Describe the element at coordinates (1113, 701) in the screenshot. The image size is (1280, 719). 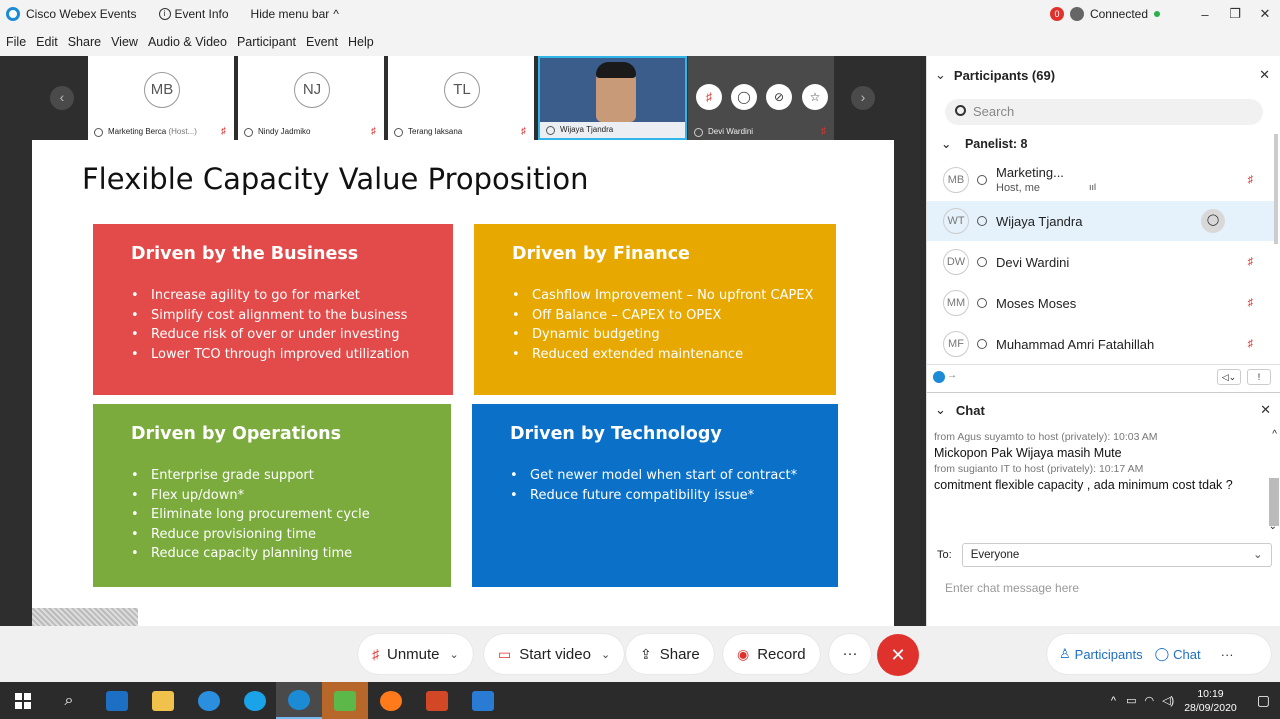
I see `tray-expand-button: ^` at that location.